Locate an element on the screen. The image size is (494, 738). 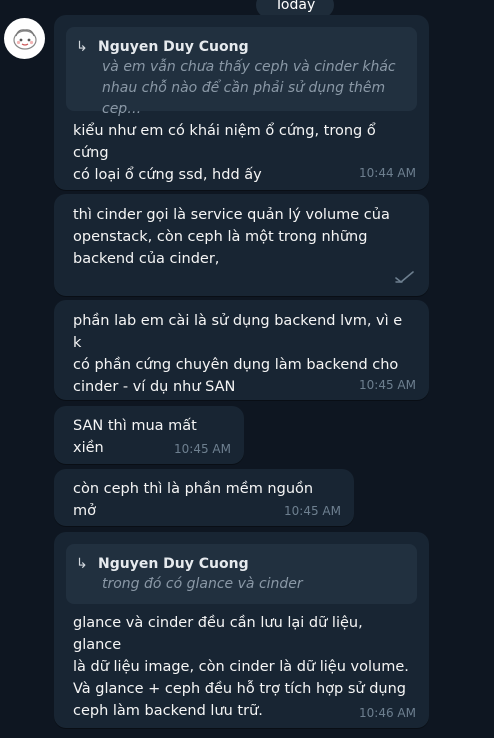
sender-avatar is located at coordinates (24, 38).